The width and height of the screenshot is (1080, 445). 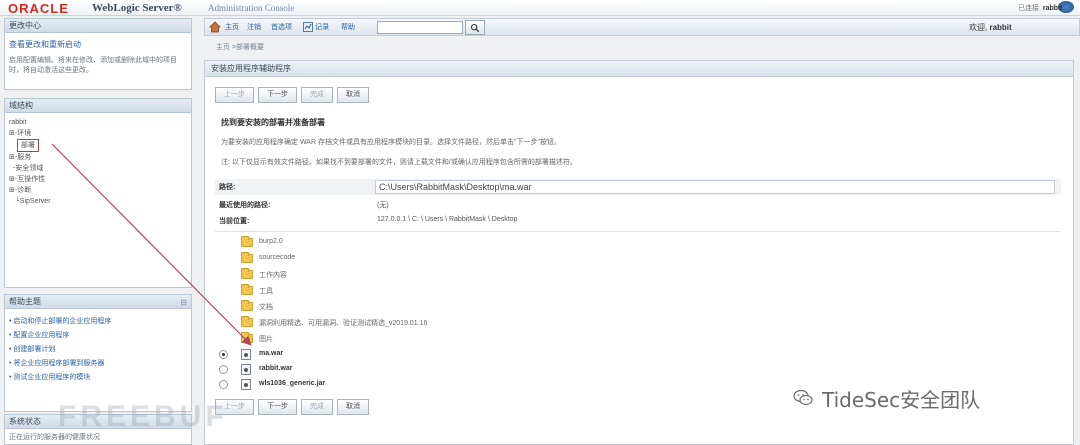 What do you see at coordinates (415, 323) in the screenshot?
I see `folder-item: 漏洞利用精选、可用漏洞、验证测试精选_v2019.01.16` at bounding box center [415, 323].